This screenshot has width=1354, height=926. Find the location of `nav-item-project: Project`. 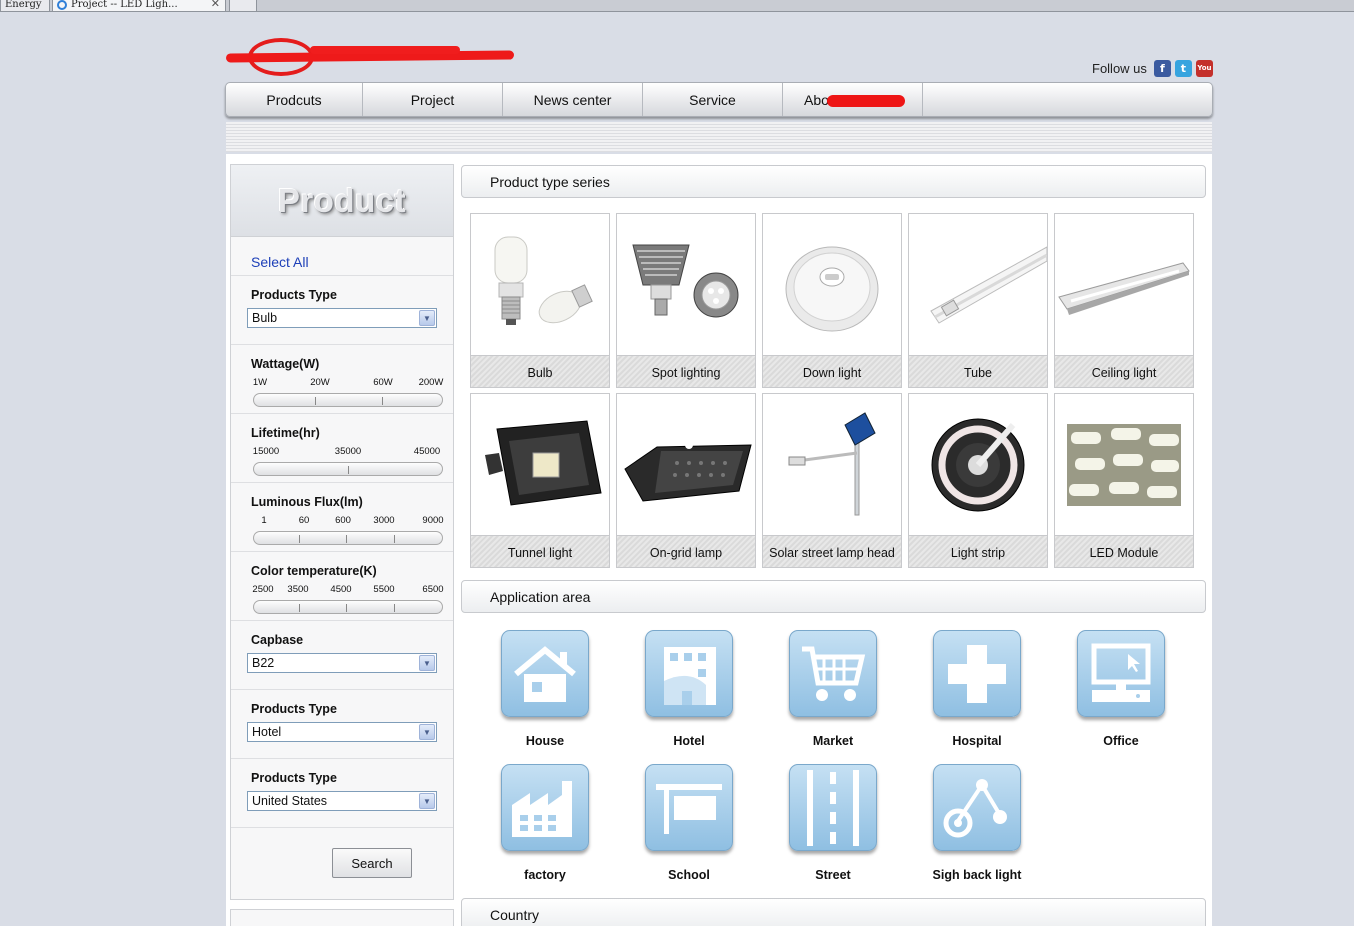

nav-item-project: Project is located at coordinates (433, 99).